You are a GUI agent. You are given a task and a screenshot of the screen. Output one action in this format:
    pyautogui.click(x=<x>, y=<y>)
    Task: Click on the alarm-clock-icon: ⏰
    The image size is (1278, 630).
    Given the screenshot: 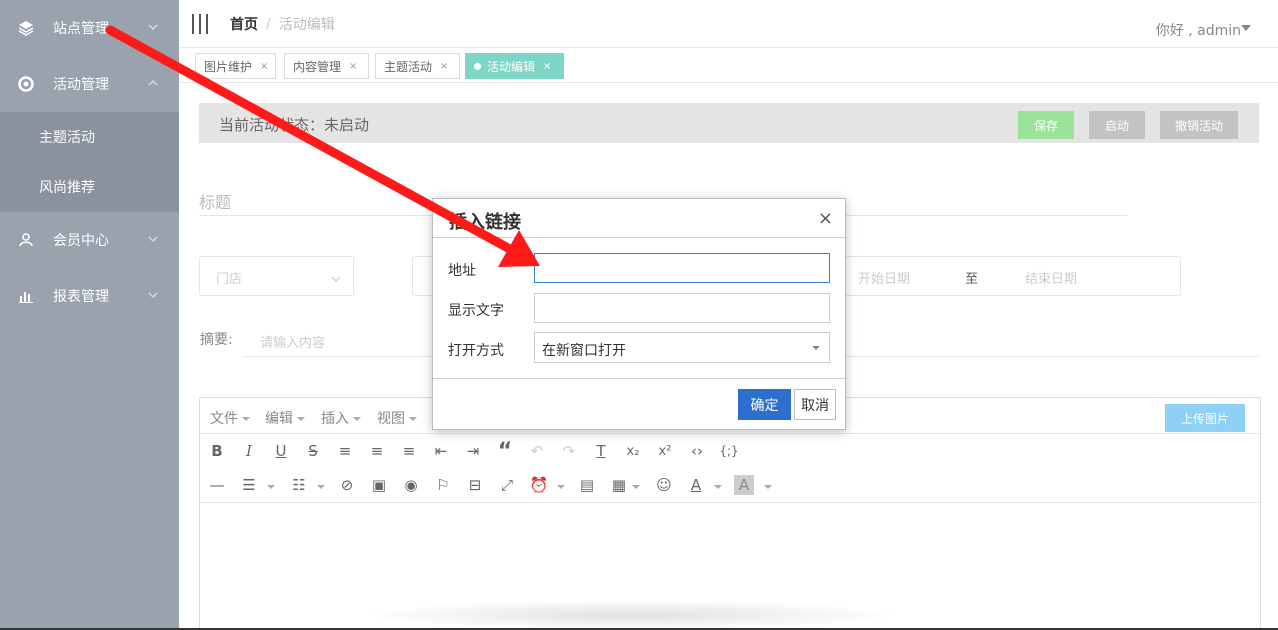 What is the action you would take?
    pyautogui.click(x=539, y=485)
    